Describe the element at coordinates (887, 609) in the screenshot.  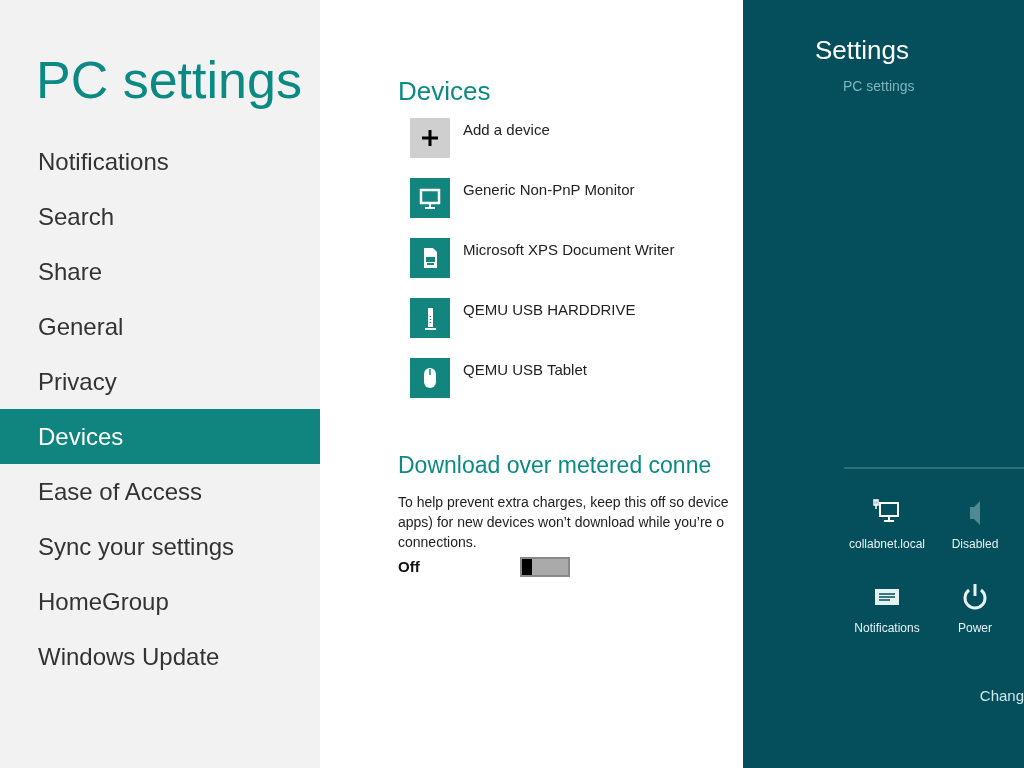
I see `quick-setting-button: Notifications` at that location.